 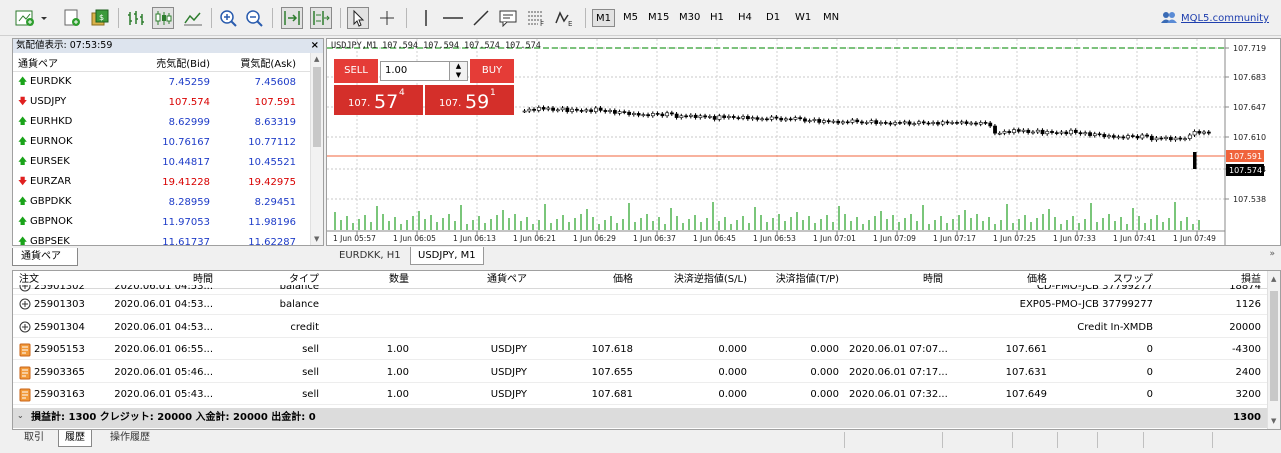 What do you see at coordinates (292, 18) in the screenshot?
I see `auto-scroll-icon` at bounding box center [292, 18].